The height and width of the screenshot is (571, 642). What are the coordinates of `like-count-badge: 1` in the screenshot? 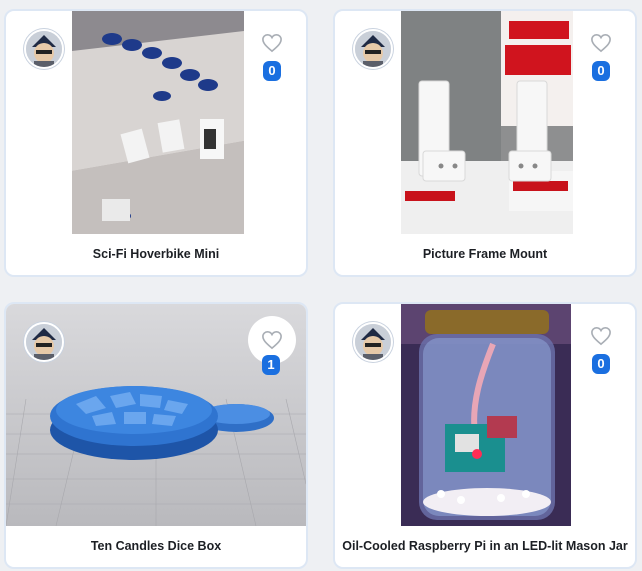 It's located at (271, 365).